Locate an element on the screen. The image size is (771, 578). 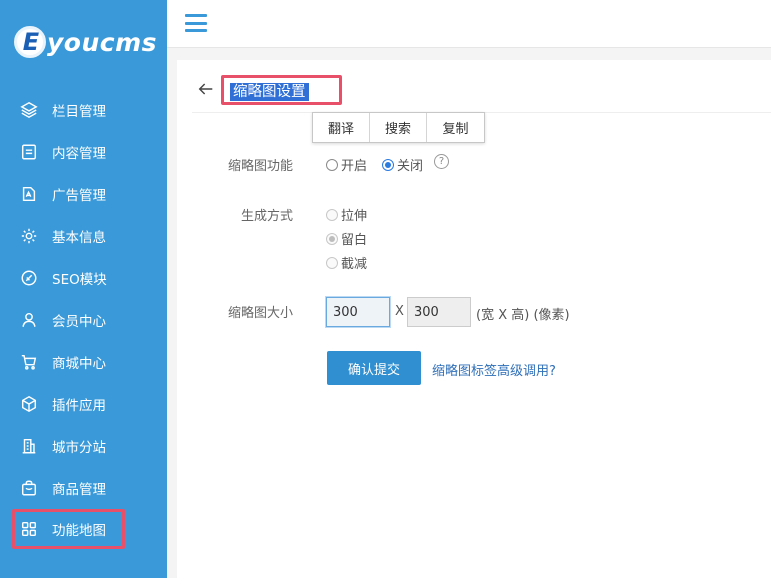
radio-crop-label: 截减 is located at coordinates (354, 264).